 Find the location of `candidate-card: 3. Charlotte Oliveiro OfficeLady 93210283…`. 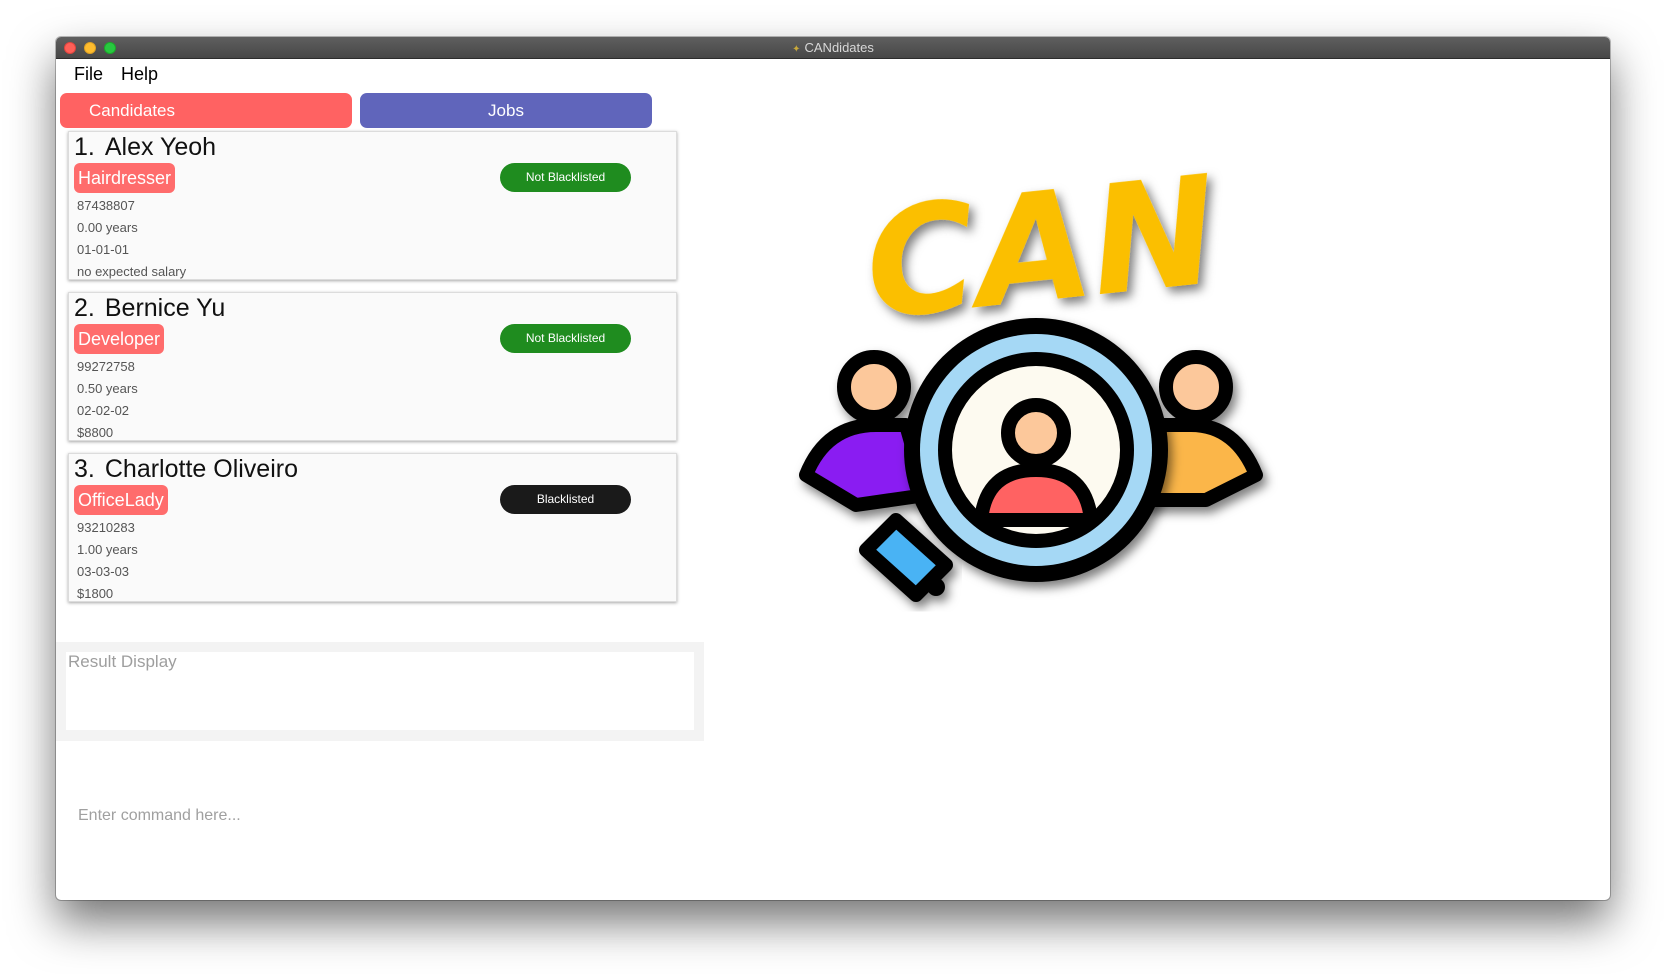

candidate-card: 3. Charlotte Oliveiro OfficeLady 93210283… is located at coordinates (372, 527).